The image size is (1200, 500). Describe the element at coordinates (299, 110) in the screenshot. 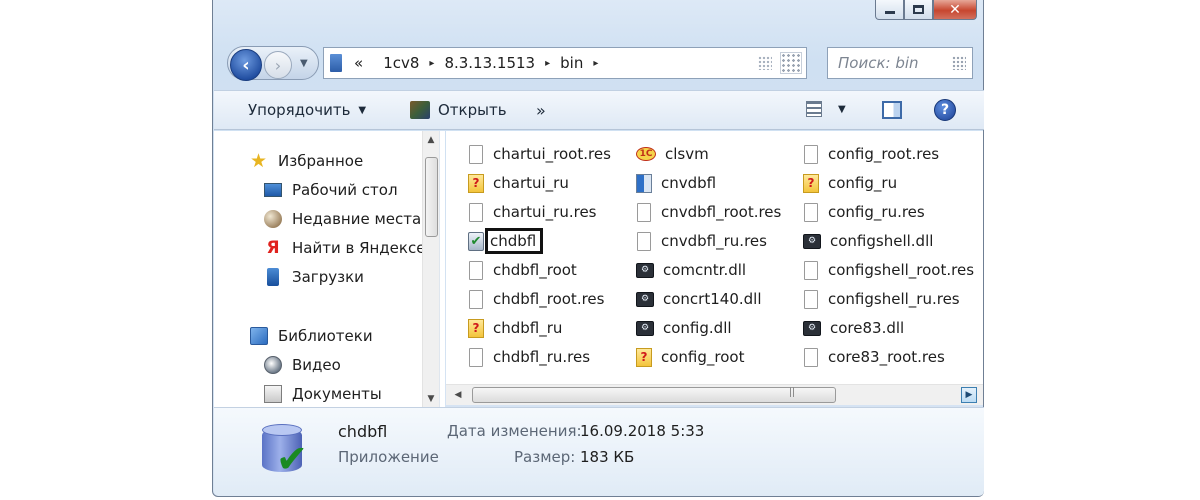

I see `organize-label: Упорядочить` at that location.